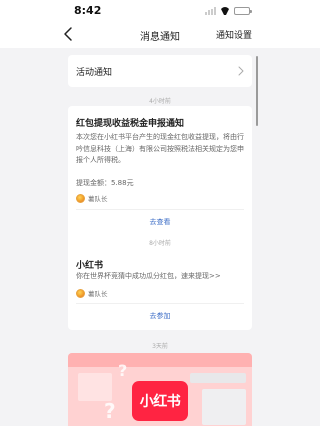  Describe the element at coordinates (160, 289) in the screenshot. I see `message-card: 小红书 你在世界杯竞猜中成功瓜分红包，速来提现>> 薯队长 去参加` at that location.